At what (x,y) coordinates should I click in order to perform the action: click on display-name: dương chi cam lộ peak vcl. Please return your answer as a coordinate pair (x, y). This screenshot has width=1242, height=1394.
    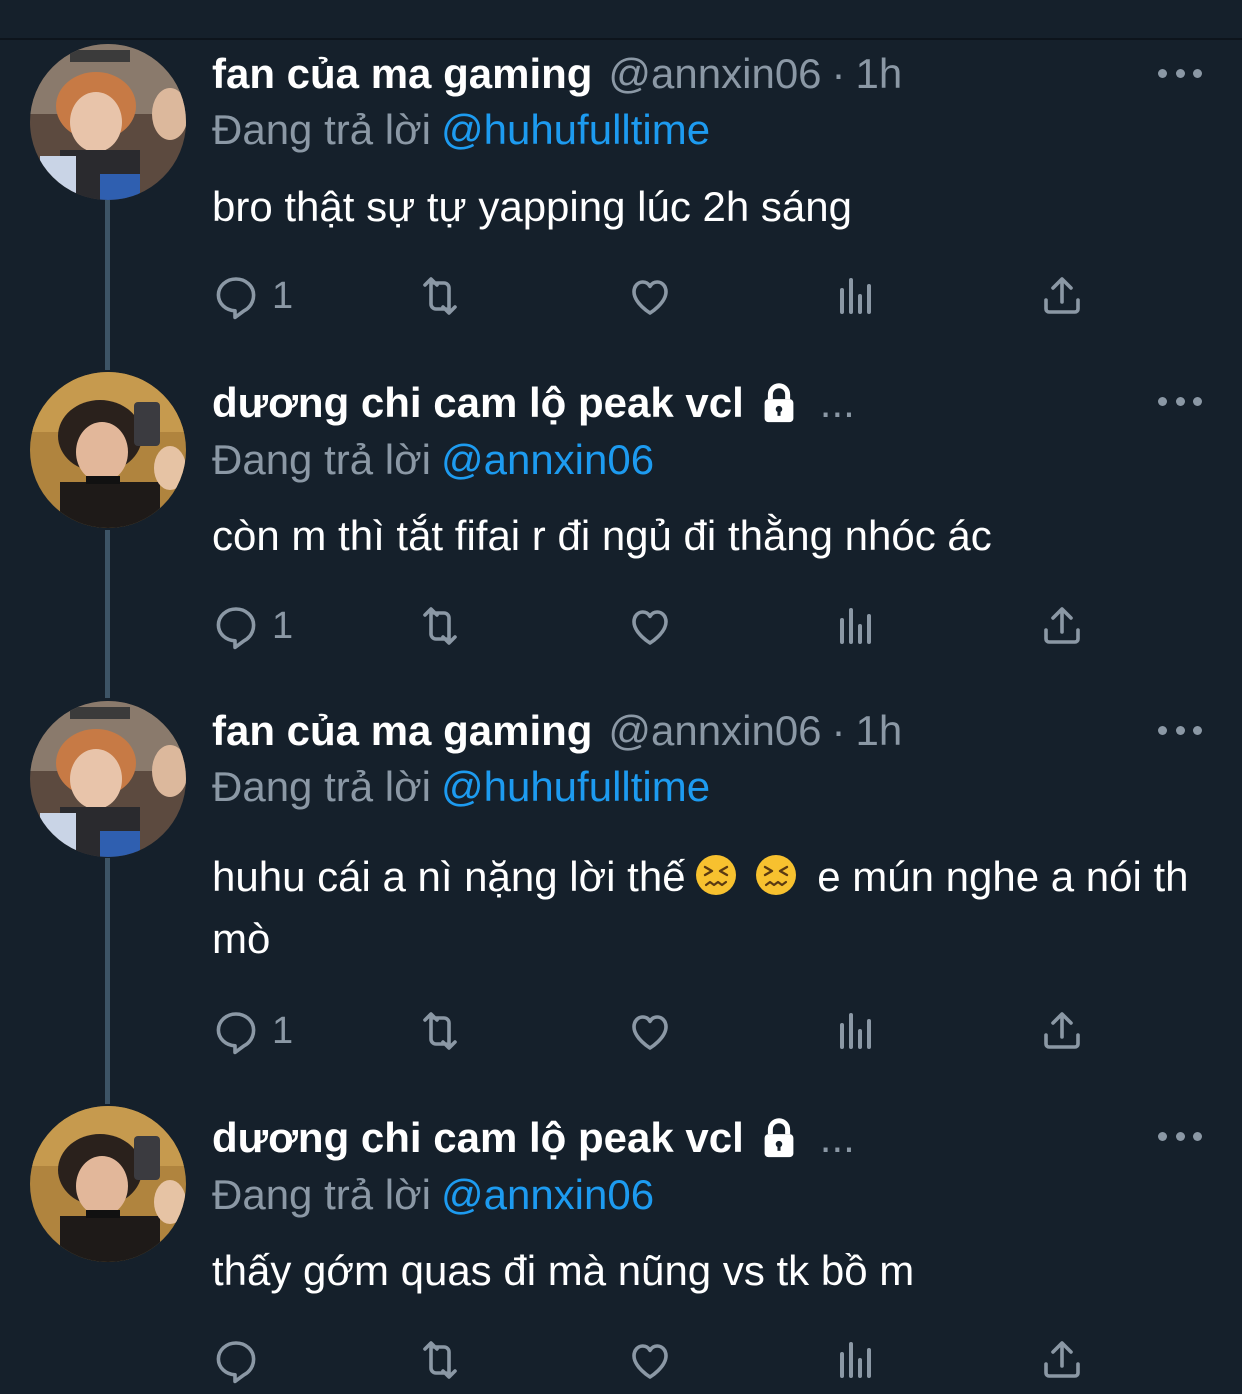
    Looking at the image, I should click on (478, 1138).